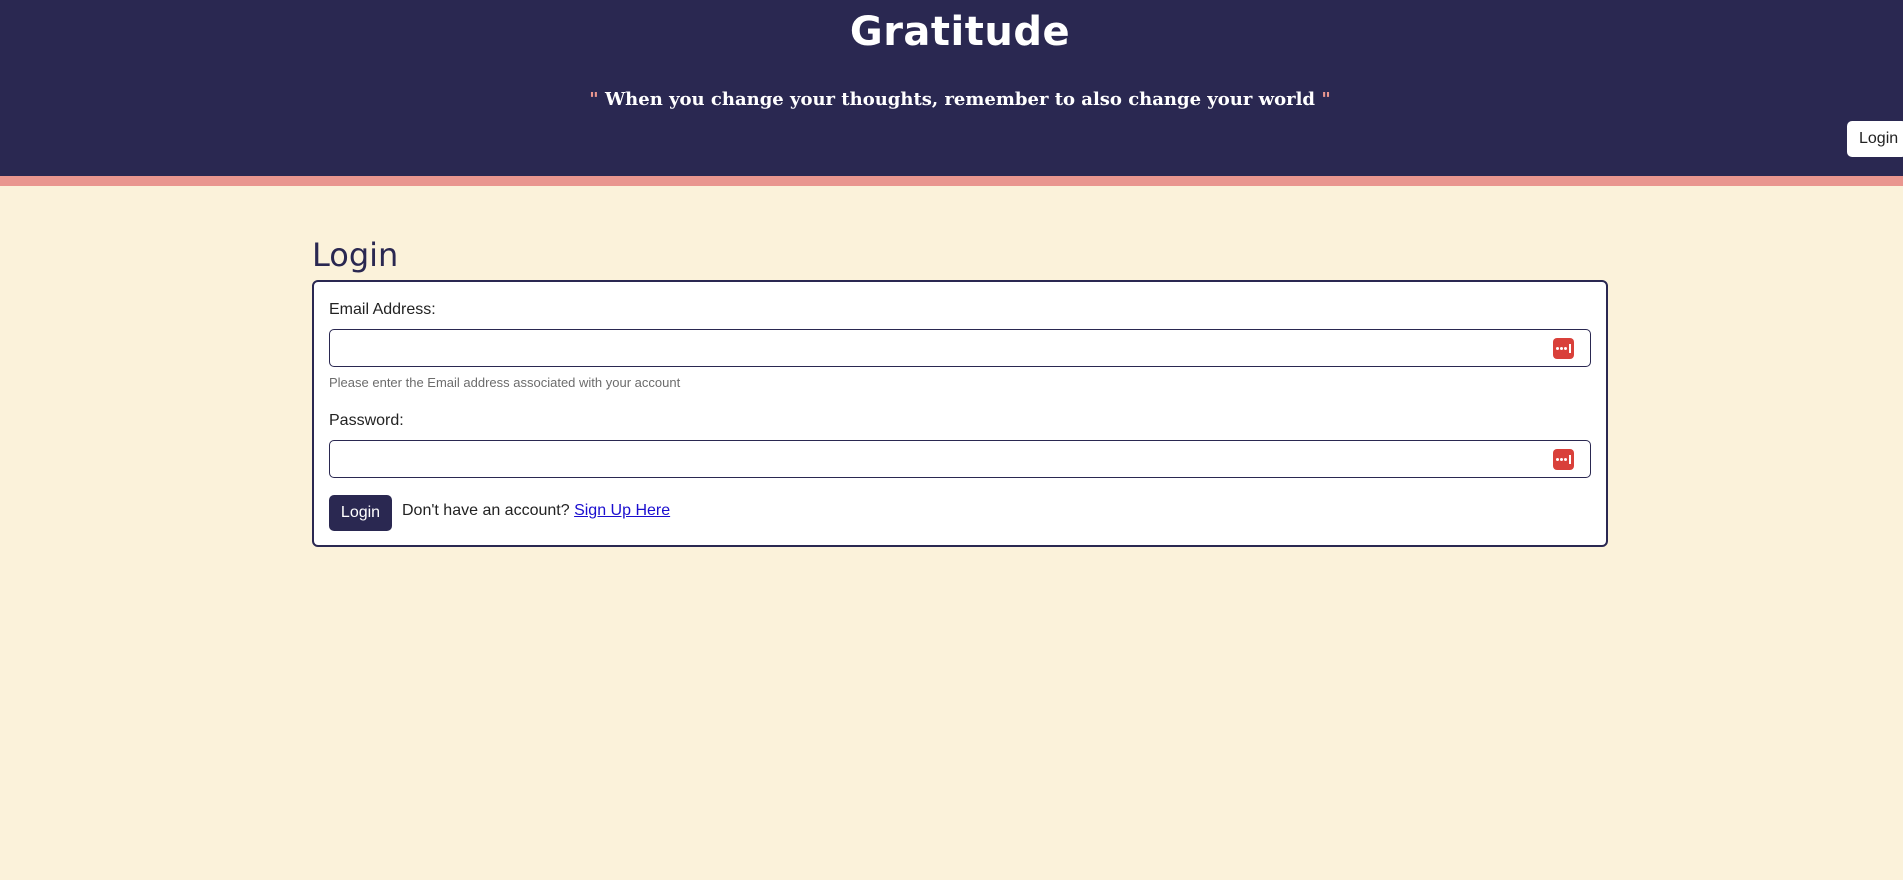  I want to click on quote-open-mark: ", so click(594, 99).